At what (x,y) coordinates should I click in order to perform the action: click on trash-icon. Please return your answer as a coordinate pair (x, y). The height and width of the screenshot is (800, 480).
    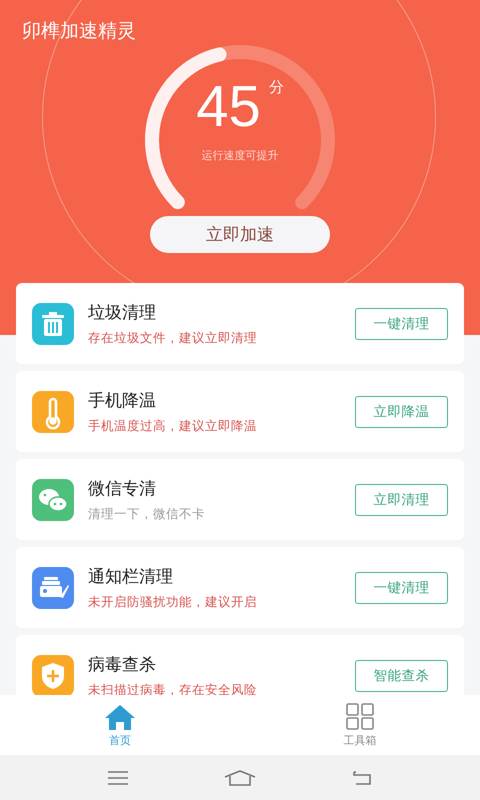
    Looking at the image, I should click on (53, 323).